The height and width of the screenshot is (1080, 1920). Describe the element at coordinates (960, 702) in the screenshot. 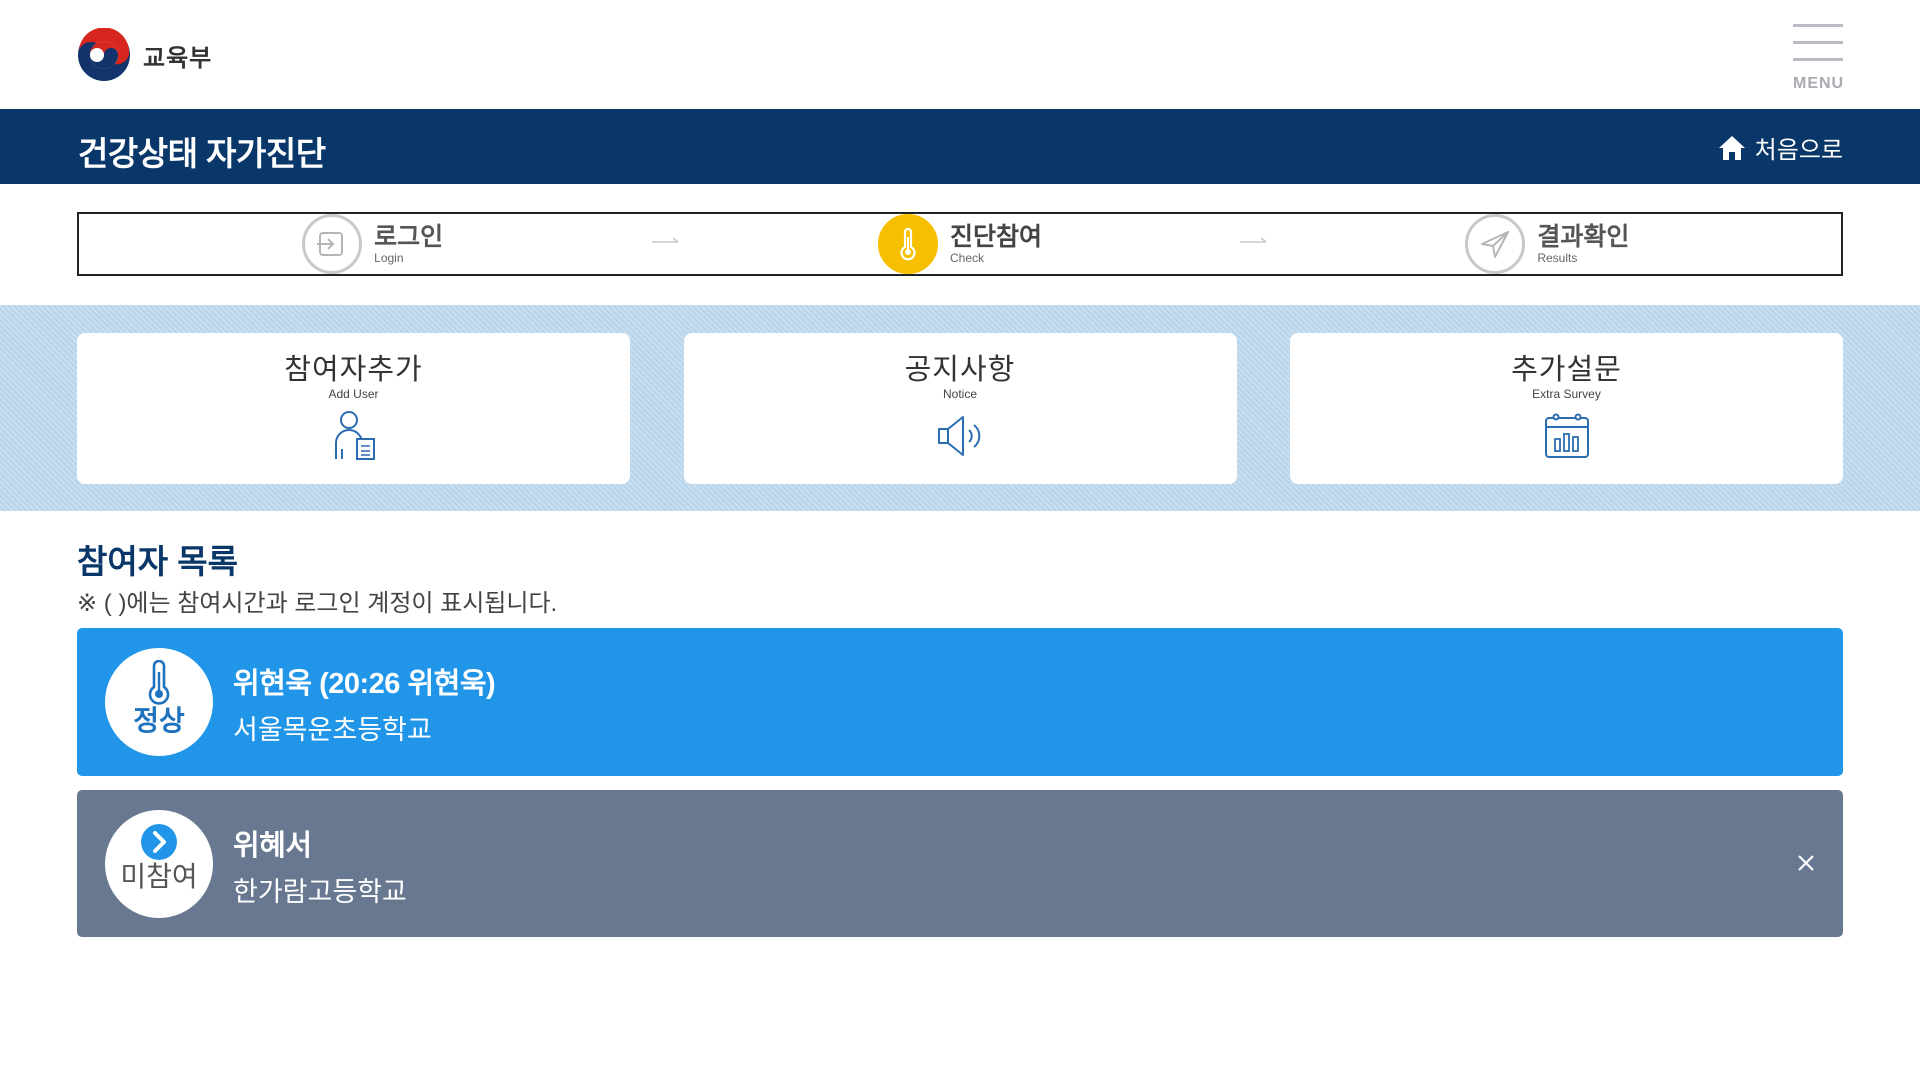

I see `participant-card-normal: 정상 위현욱 (20:26 위현욱) 서울목운초등학교` at that location.